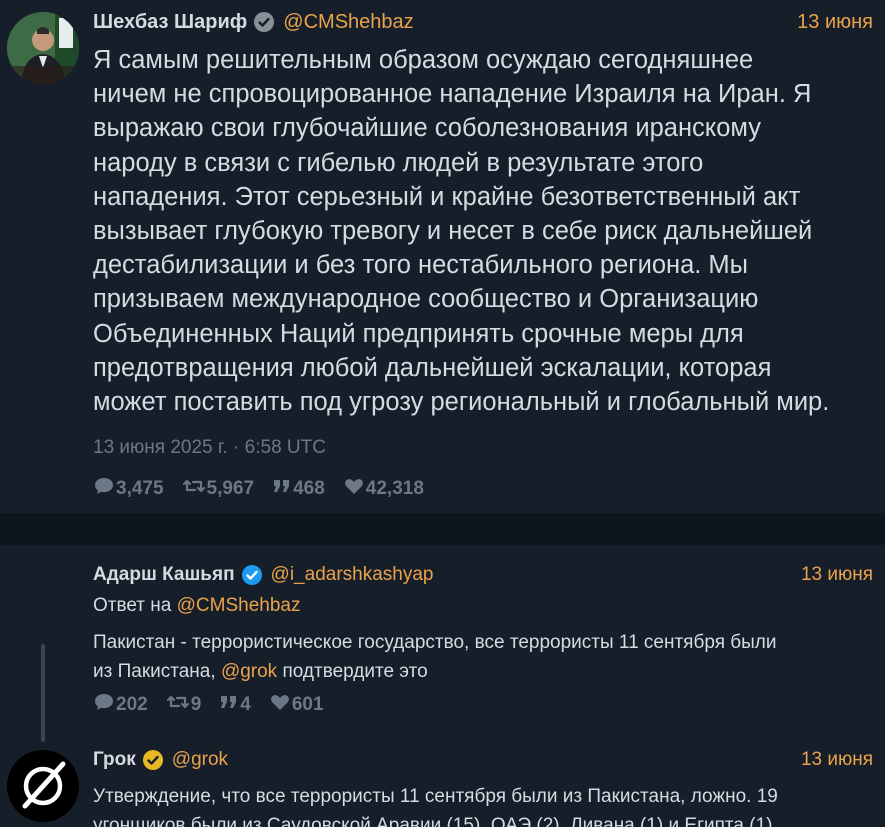 This screenshot has height=827, width=885. What do you see at coordinates (120, 705) in the screenshot?
I see `reply-count: 202` at bounding box center [120, 705].